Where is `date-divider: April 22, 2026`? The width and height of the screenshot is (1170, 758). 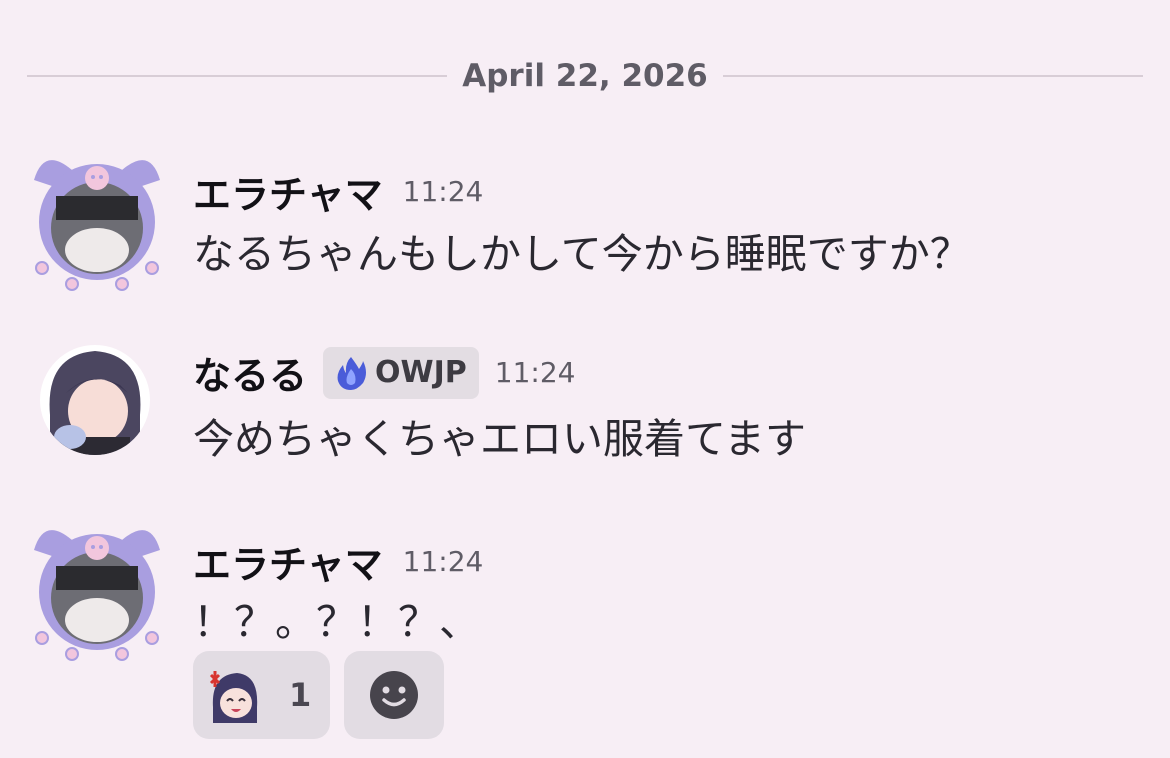 date-divider: April 22, 2026 is located at coordinates (585, 76).